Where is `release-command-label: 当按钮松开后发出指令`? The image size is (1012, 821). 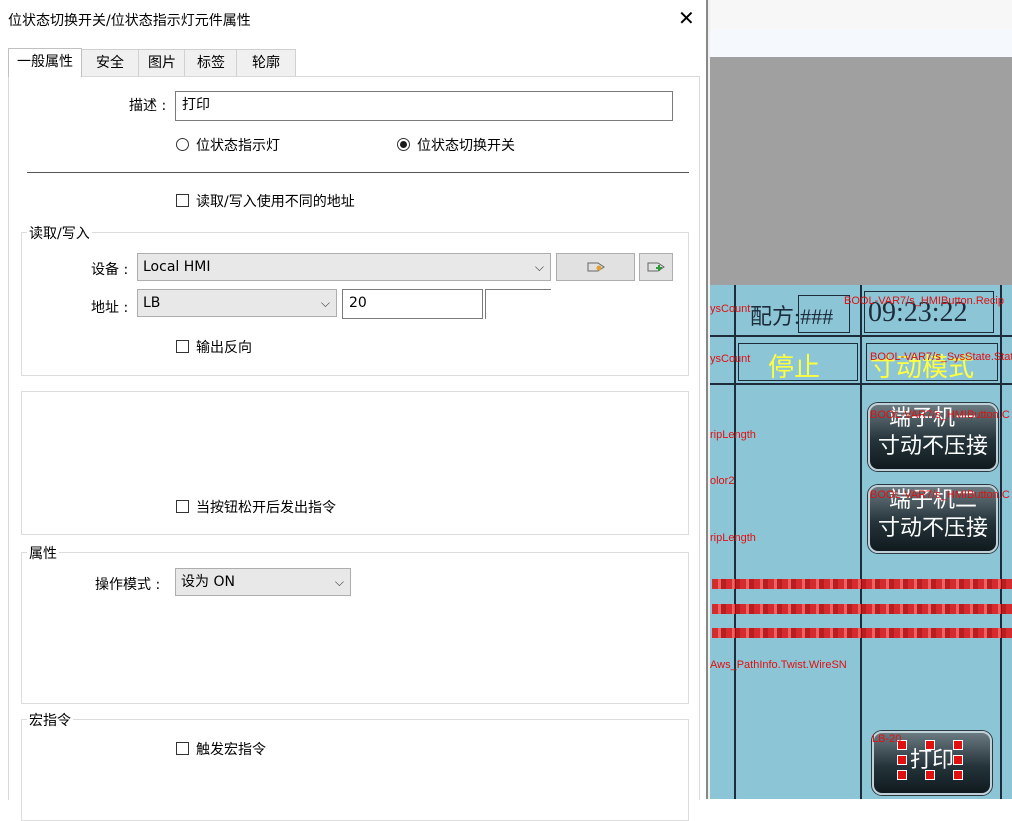
release-command-label: 当按钮松开后发出指令 is located at coordinates (266, 507).